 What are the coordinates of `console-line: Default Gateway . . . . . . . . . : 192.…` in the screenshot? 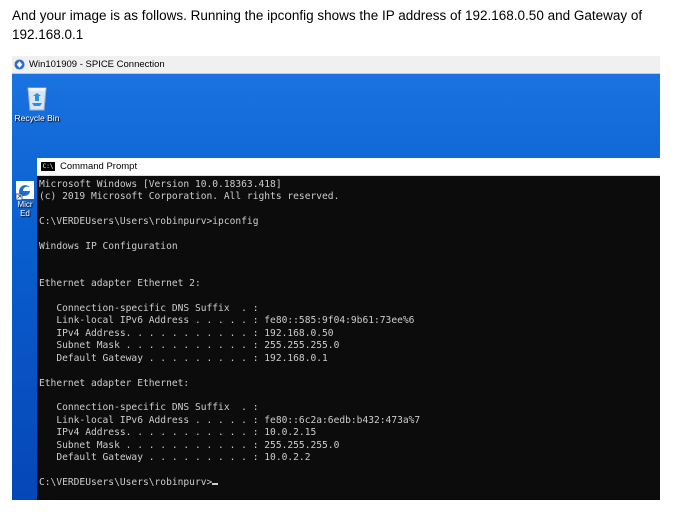 It's located at (183, 358).